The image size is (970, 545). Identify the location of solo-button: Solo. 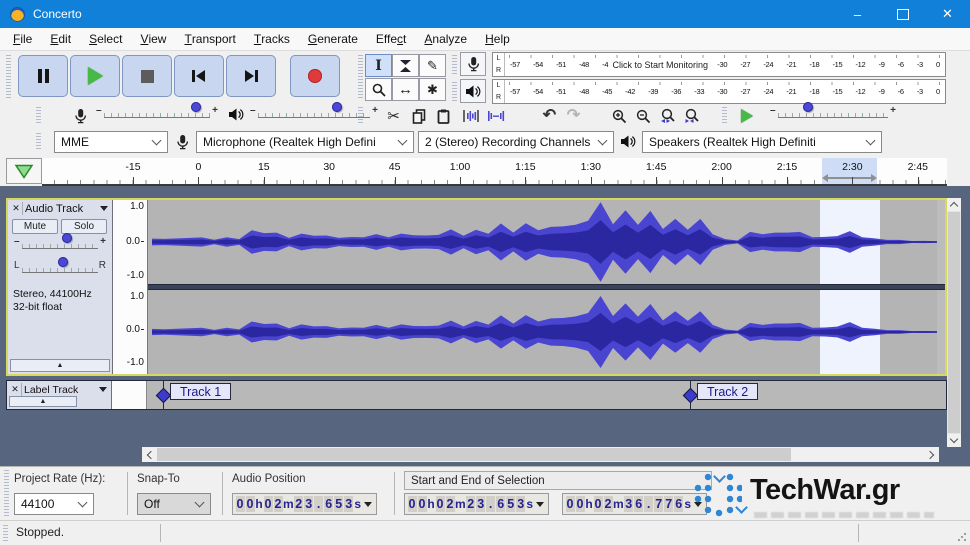
(84, 226).